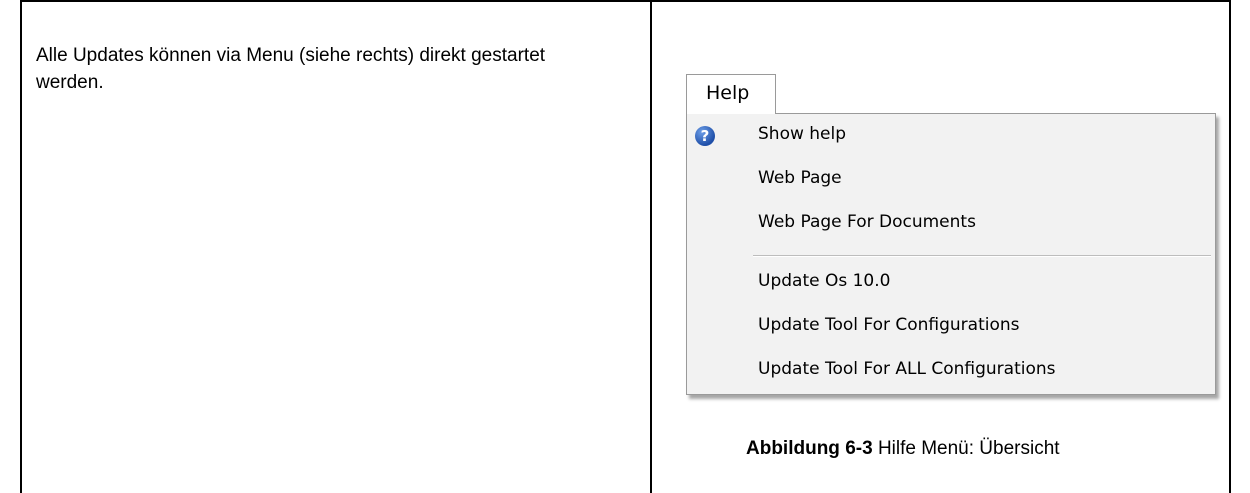 Image resolution: width=1250 pixels, height=493 pixels. I want to click on menu-item-show-help: ? Show help, so click(951, 136).